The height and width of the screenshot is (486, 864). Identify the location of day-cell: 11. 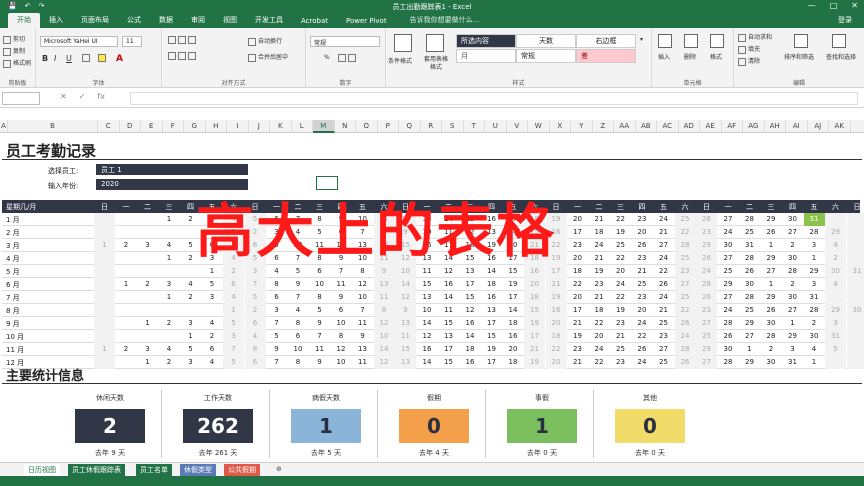
(405, 336).